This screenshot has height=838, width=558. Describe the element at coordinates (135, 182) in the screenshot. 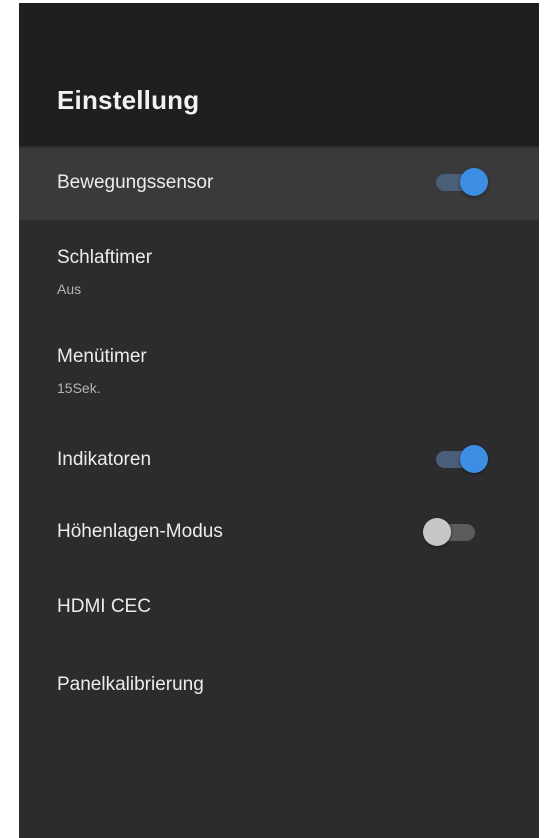

I see `settings-item-label: Bewegungssensor` at that location.